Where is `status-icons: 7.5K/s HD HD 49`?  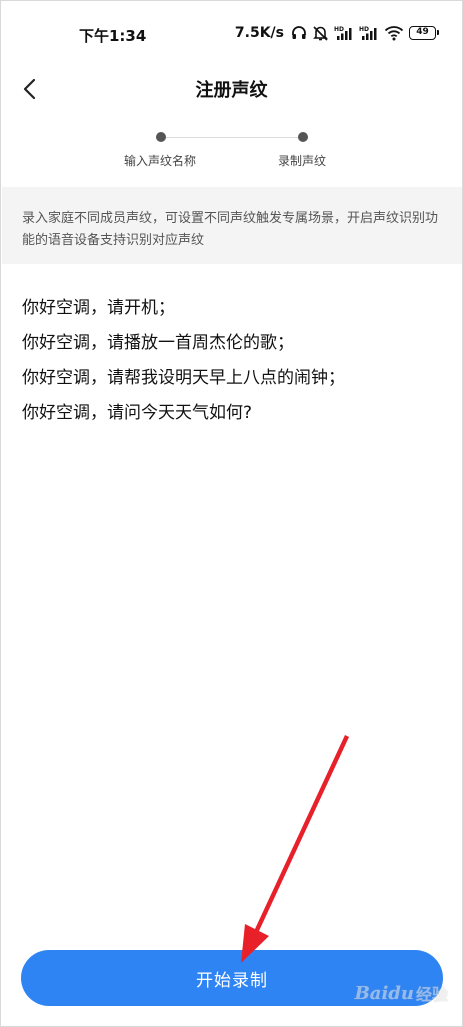
status-icons: 7.5K/s HD HD 49 is located at coordinates (336, 33).